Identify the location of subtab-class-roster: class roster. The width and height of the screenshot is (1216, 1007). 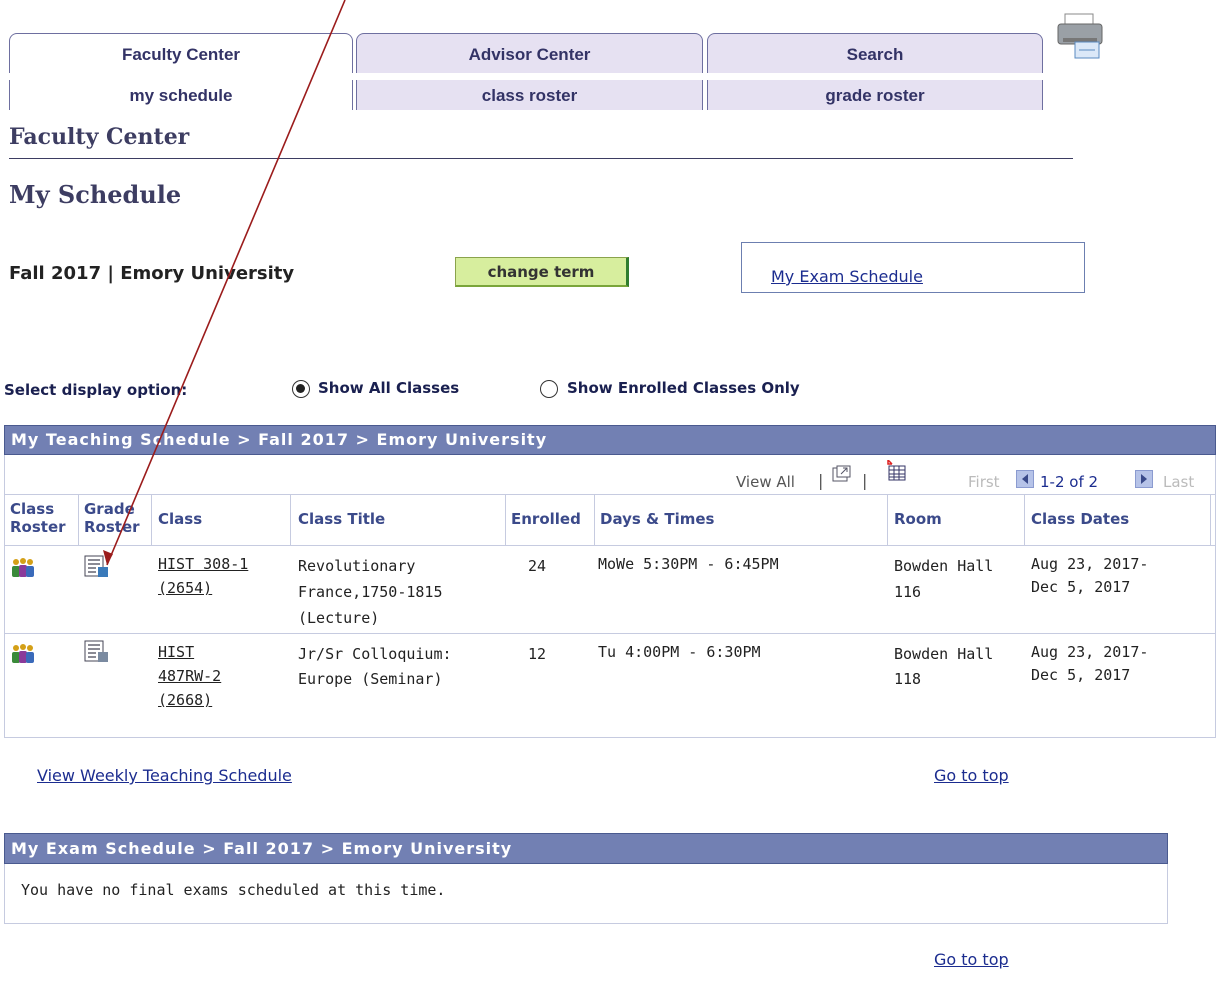
(529, 95).